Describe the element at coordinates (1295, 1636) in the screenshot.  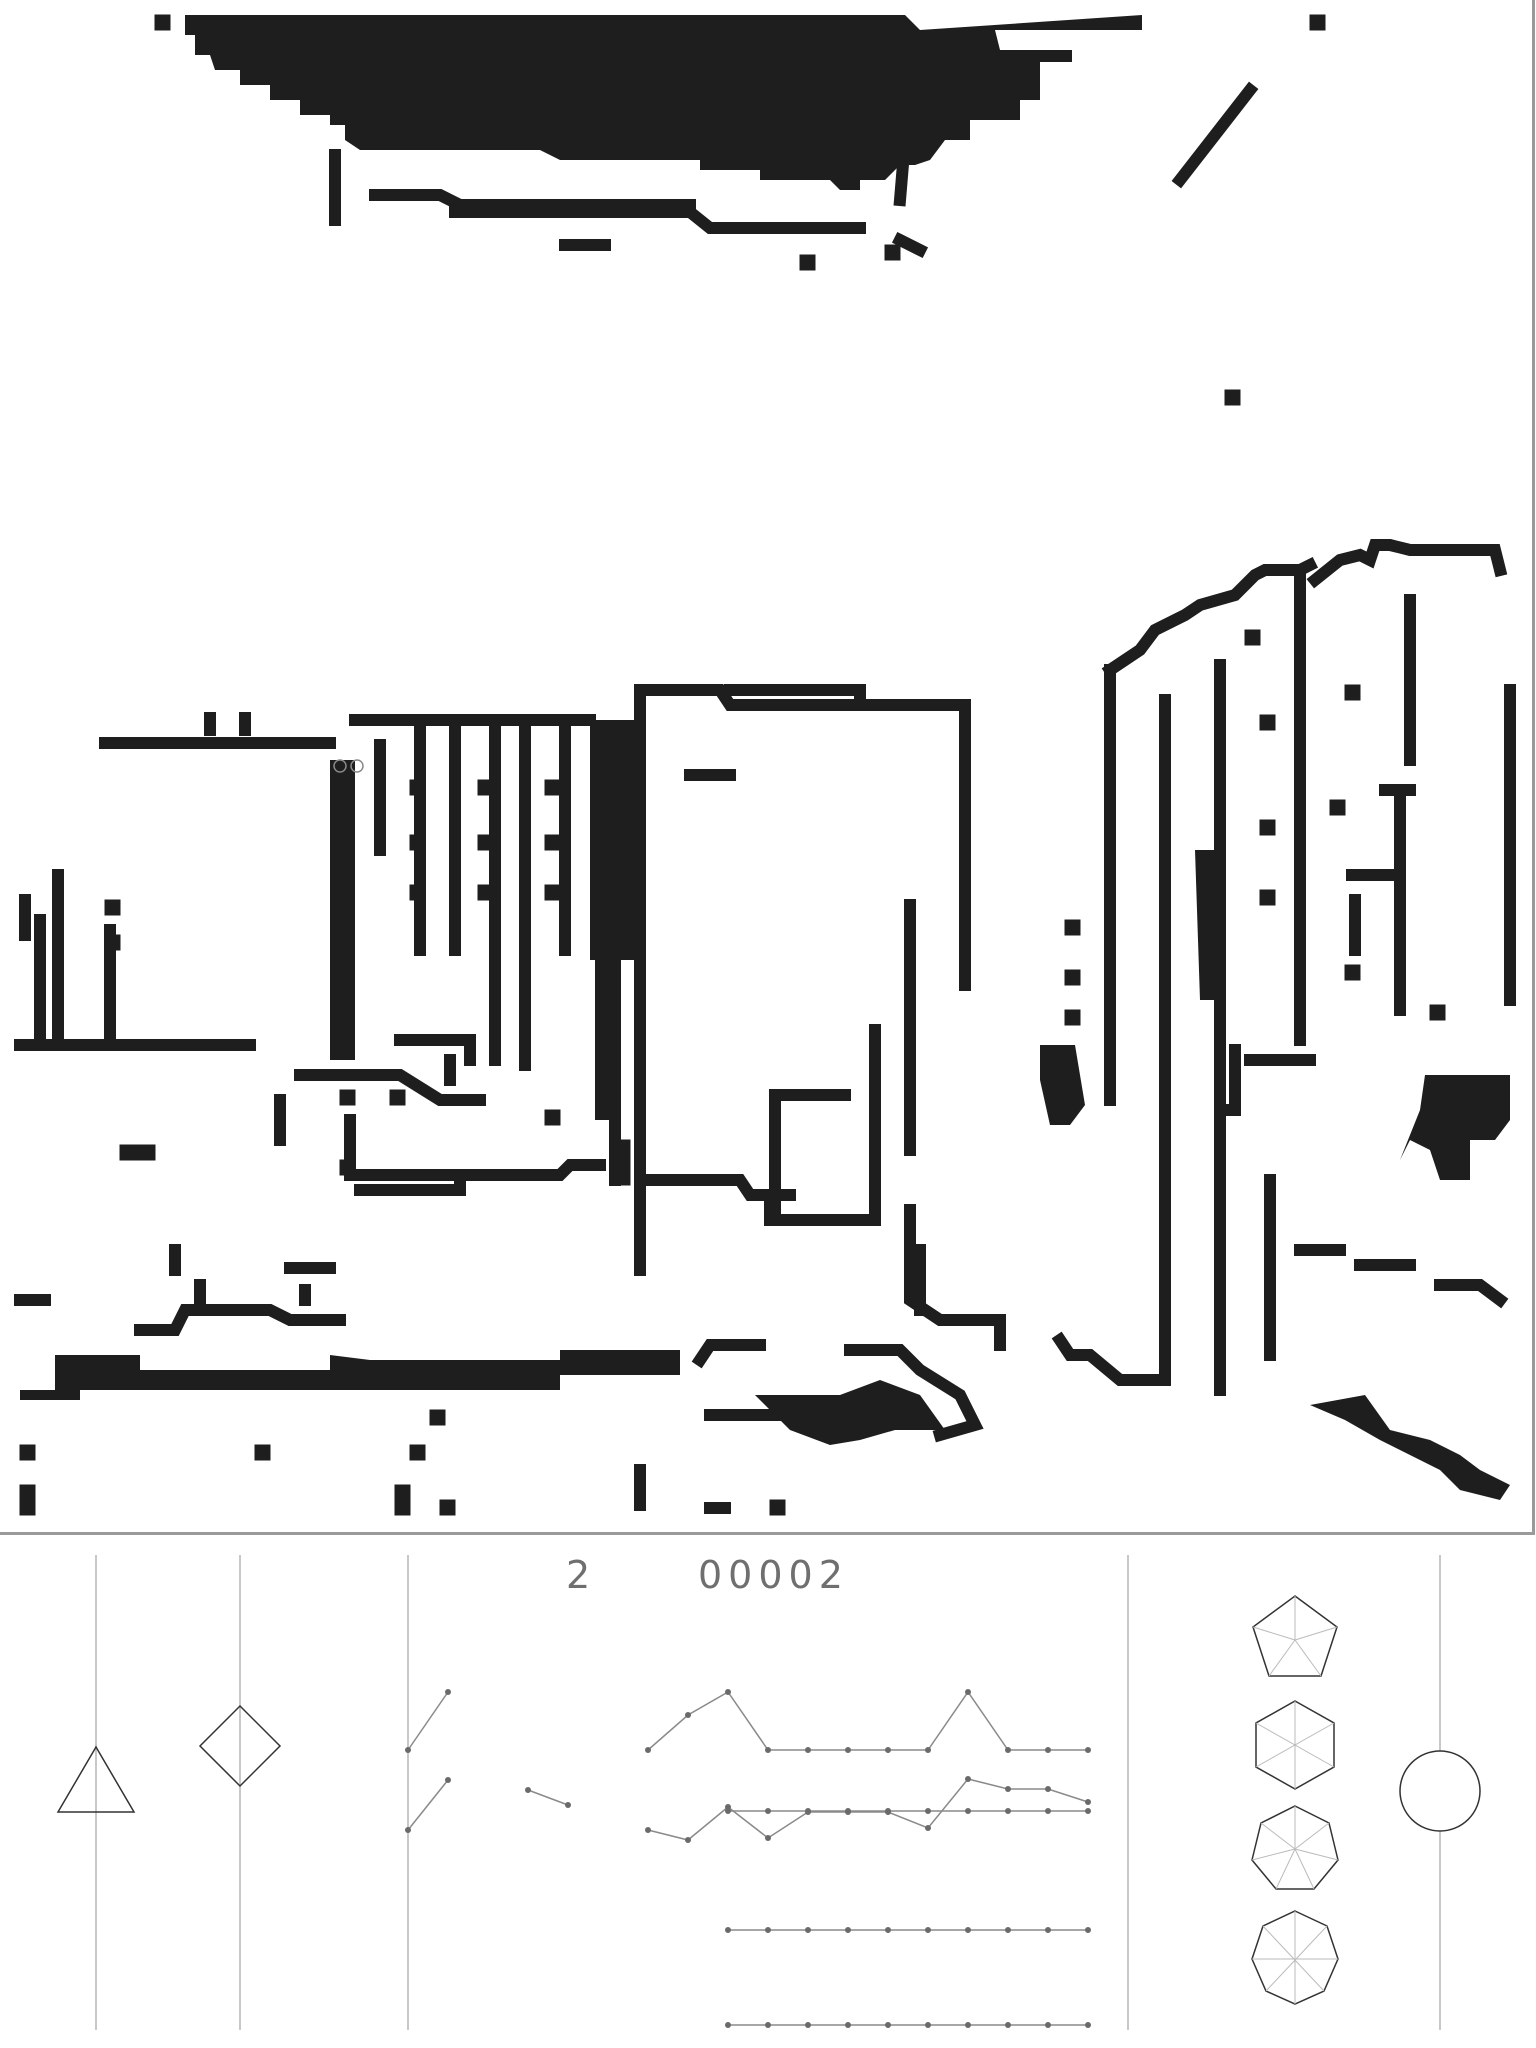
I see `pentagon-icon` at that location.